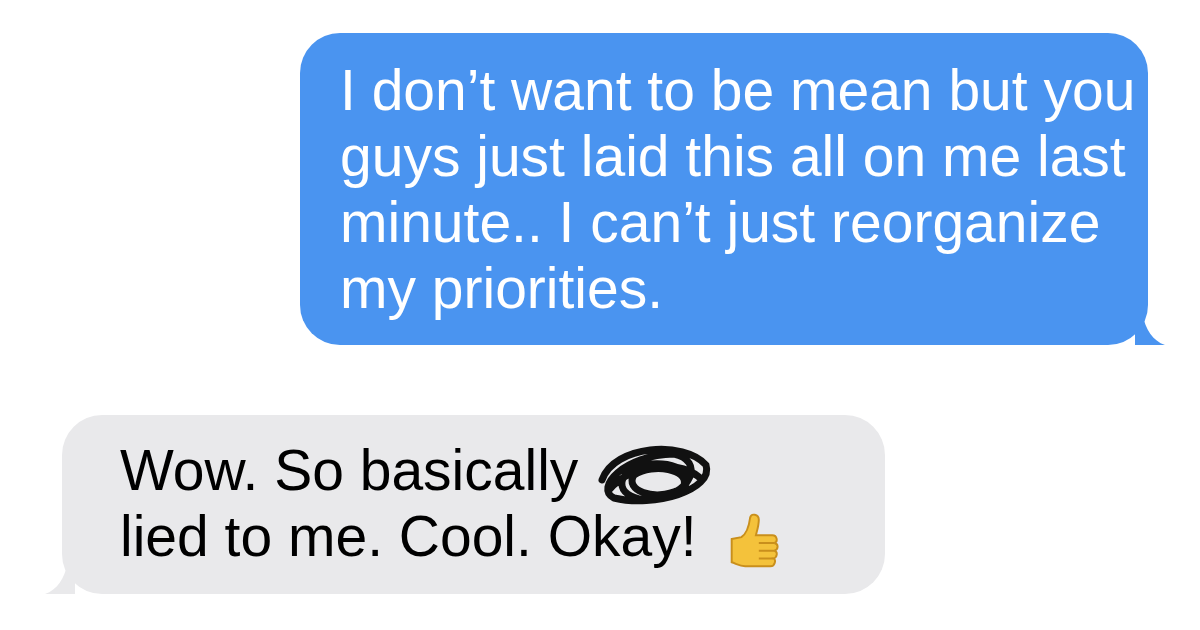  I want to click on message-text: Wow. So basically, so click(349, 470).